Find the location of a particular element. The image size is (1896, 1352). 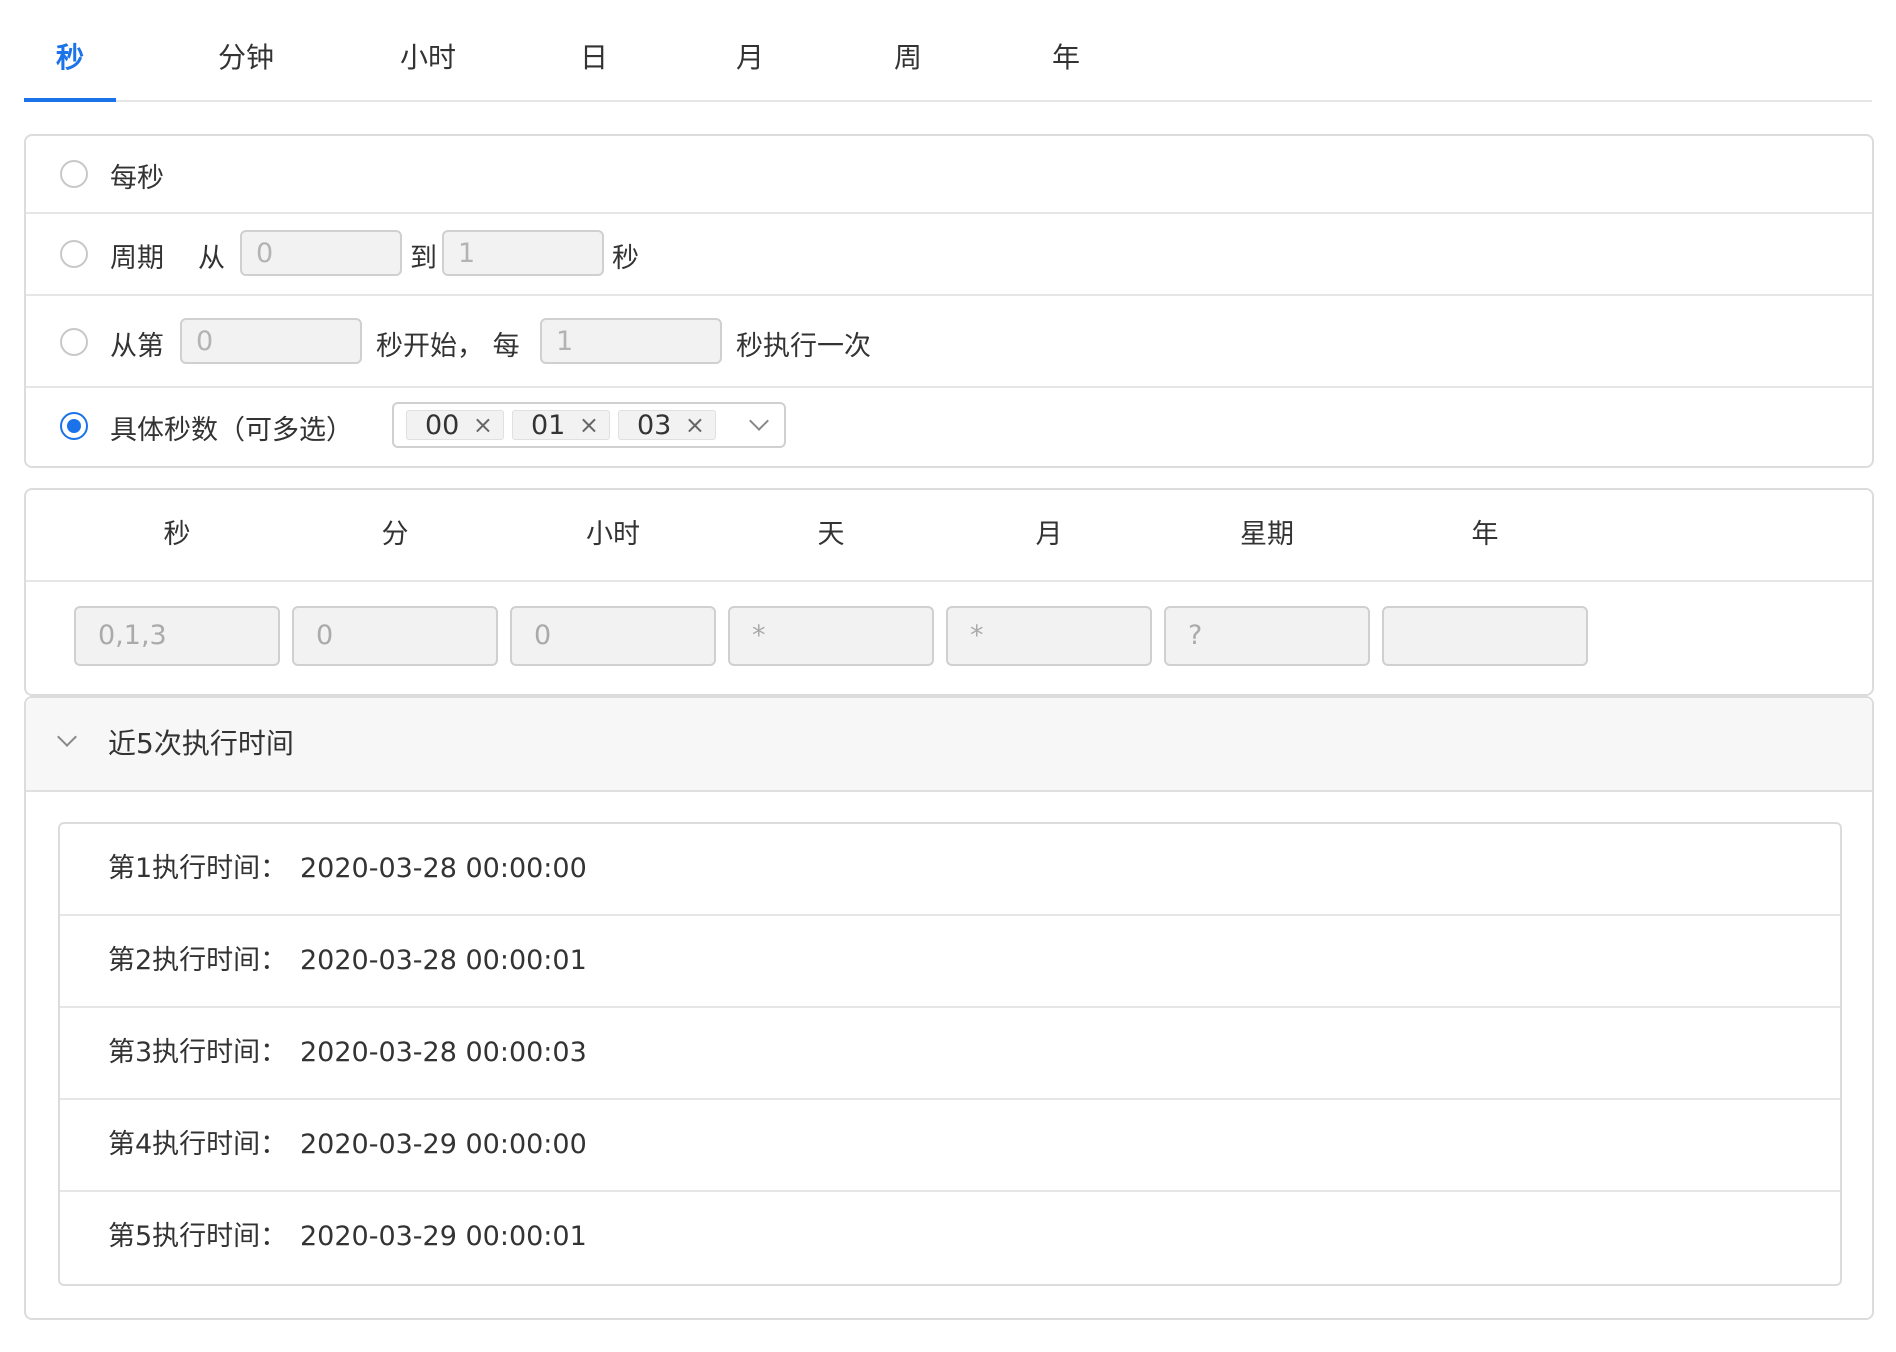

radio-cycle is located at coordinates (74, 254).